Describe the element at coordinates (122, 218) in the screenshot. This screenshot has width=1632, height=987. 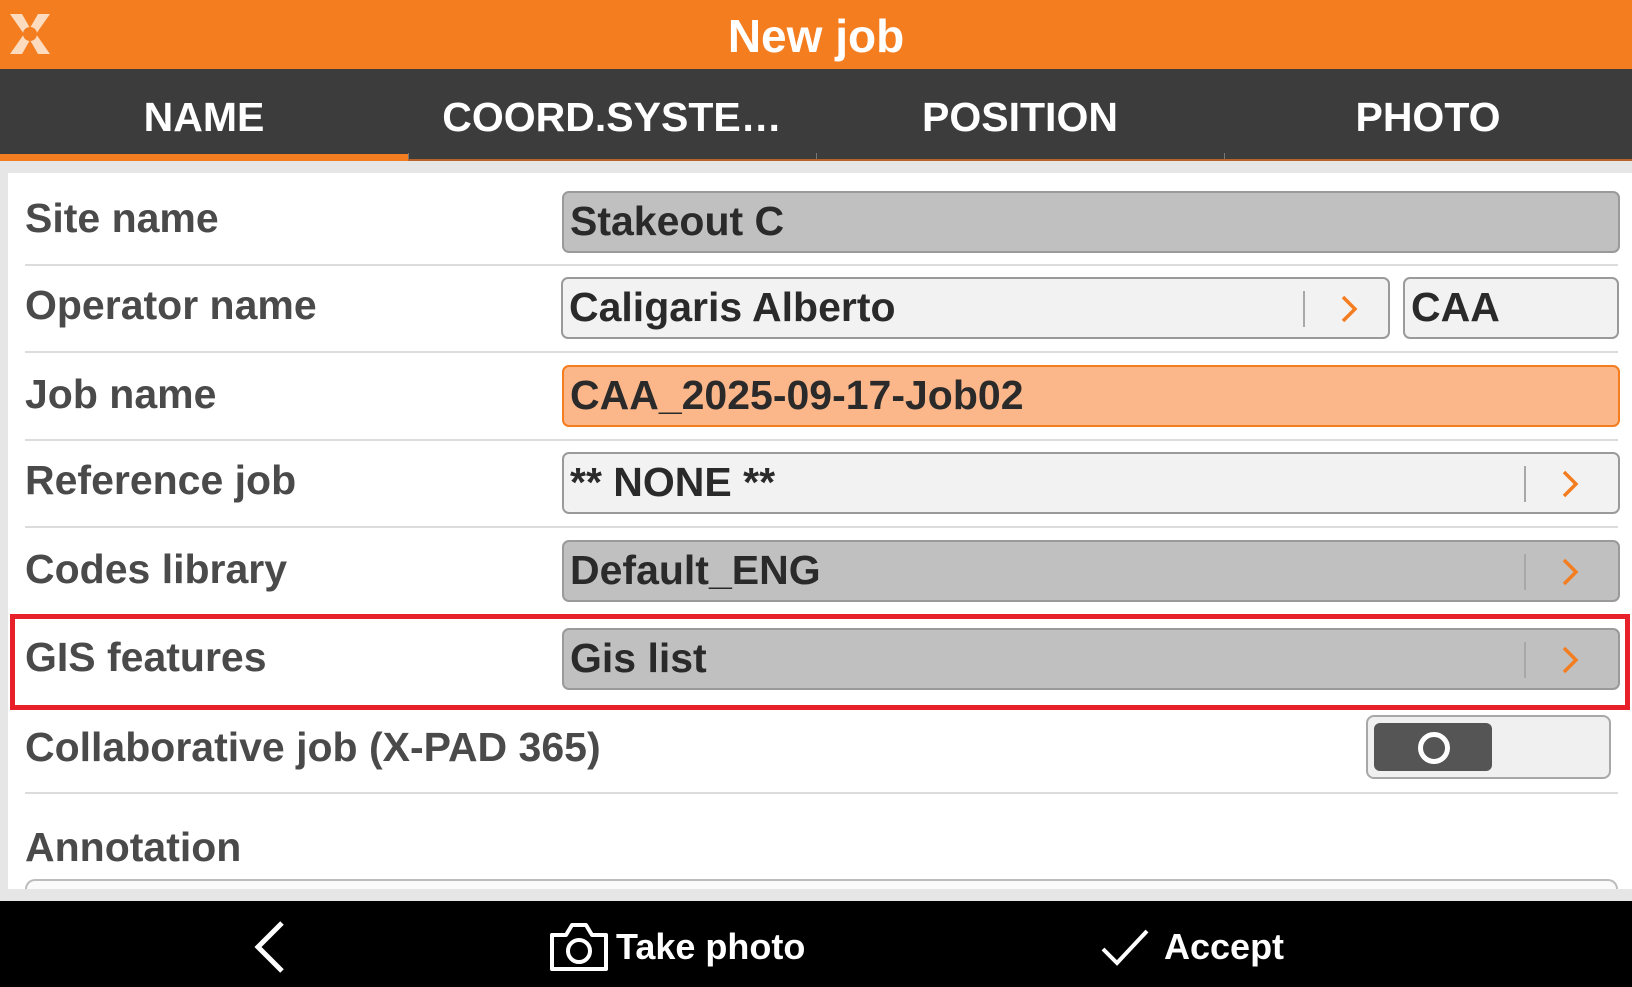
I see `site-name-label: Site name` at that location.